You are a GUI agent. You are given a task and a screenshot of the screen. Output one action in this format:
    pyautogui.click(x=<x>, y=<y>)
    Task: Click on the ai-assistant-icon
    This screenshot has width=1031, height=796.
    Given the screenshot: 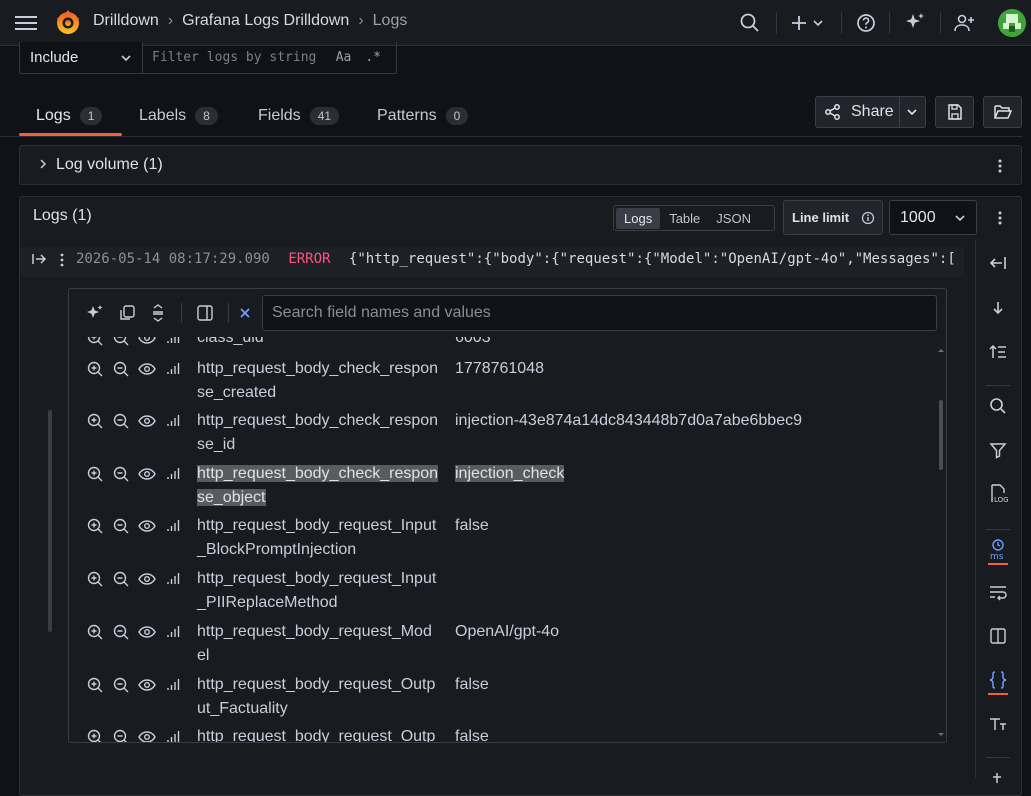 What is the action you would take?
    pyautogui.click(x=915, y=23)
    